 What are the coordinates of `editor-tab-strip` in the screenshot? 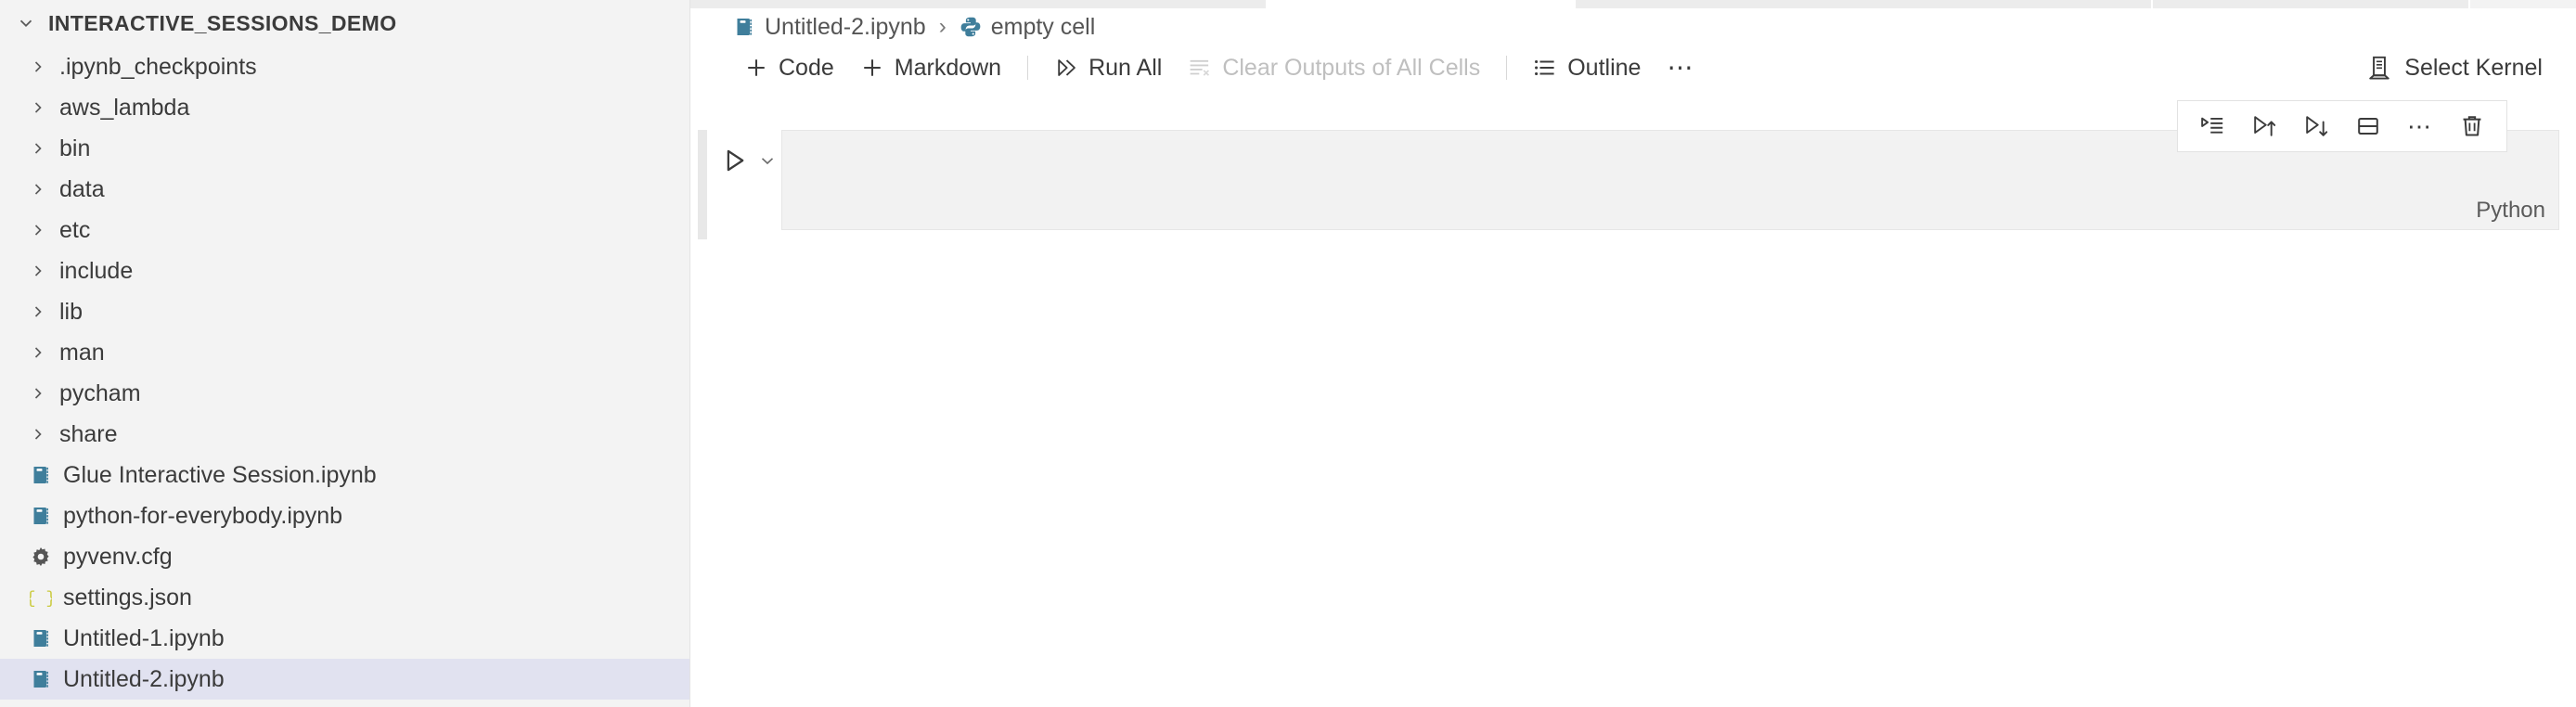 It's located at (1633, 4).